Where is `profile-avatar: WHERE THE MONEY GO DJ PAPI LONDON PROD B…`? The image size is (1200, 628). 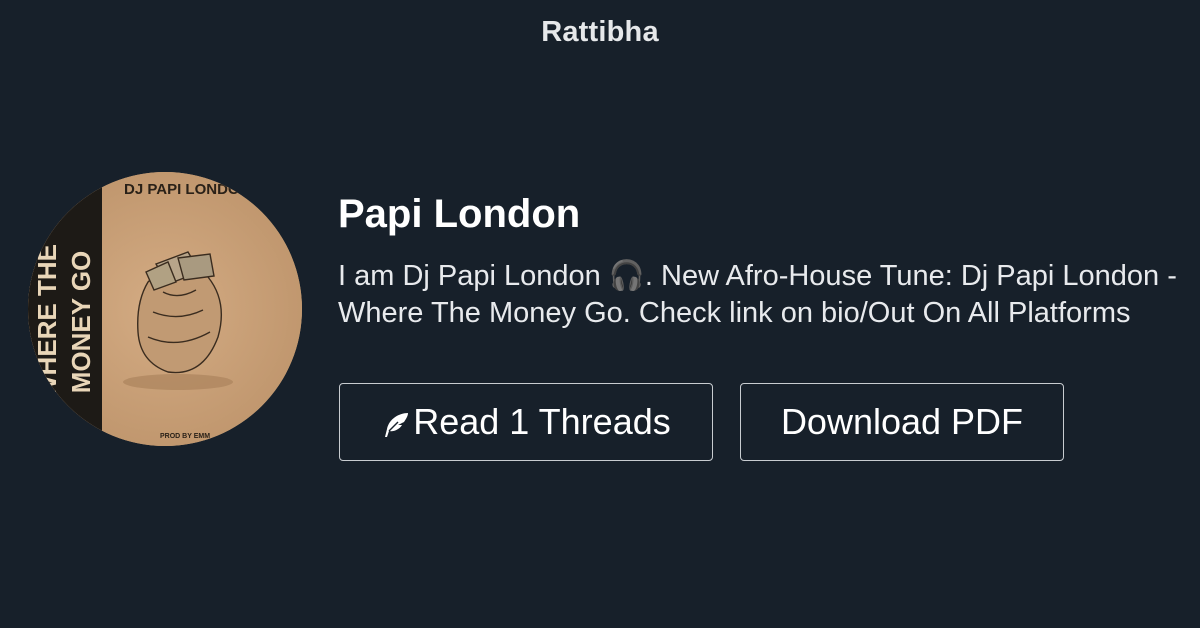
profile-avatar: WHERE THE MONEY GO DJ PAPI LONDON PROD B… is located at coordinates (165, 309).